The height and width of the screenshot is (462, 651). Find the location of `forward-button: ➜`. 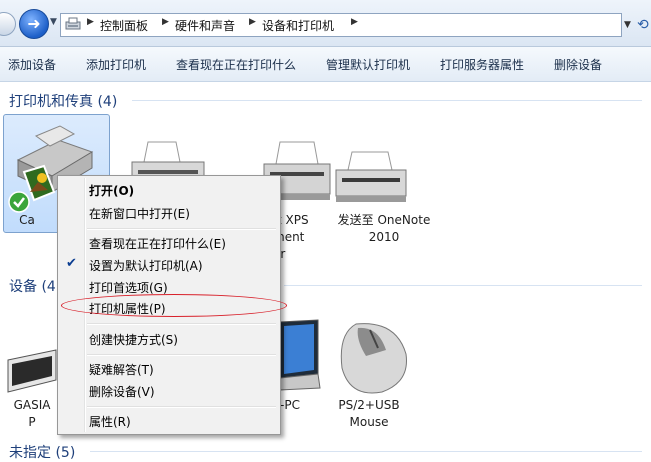

forward-button: ➜ is located at coordinates (34, 24).